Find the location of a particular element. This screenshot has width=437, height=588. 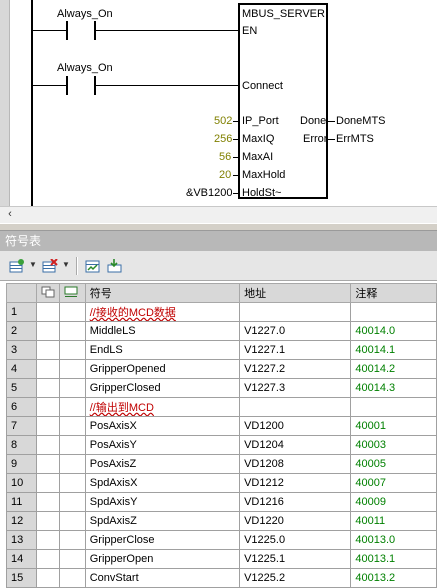

table-row: 13 GripperClose V1225.0 40013.0 is located at coordinates (221, 540).